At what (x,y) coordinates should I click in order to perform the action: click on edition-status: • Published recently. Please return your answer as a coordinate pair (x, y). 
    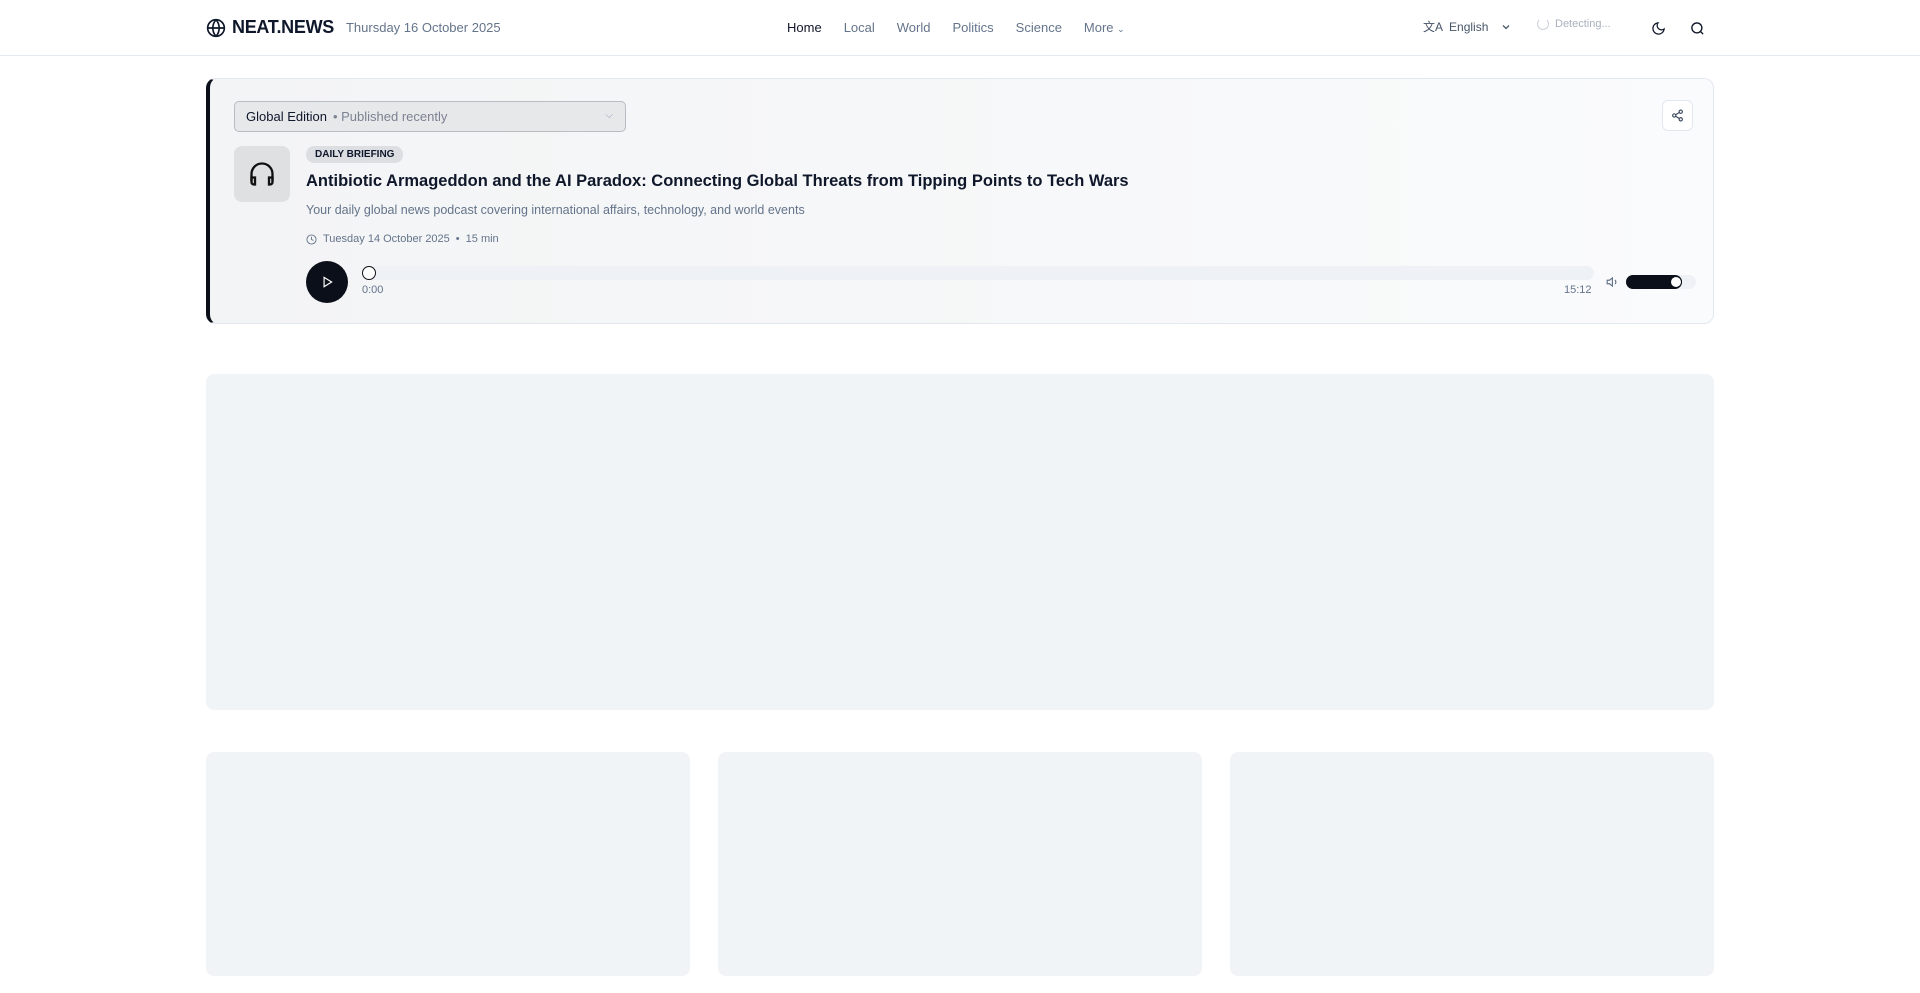
    Looking at the image, I should click on (390, 116).